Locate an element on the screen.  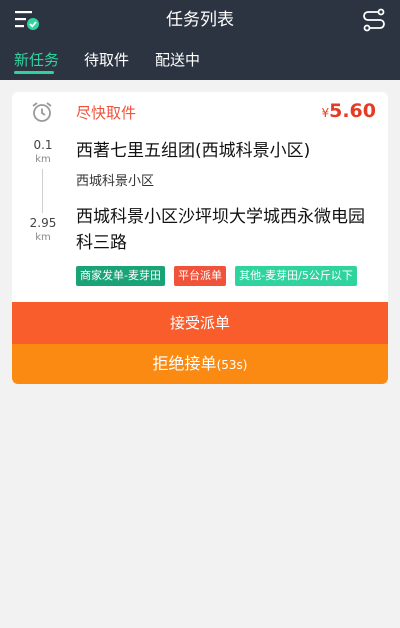
alarm-clock-icon is located at coordinates (42, 112).